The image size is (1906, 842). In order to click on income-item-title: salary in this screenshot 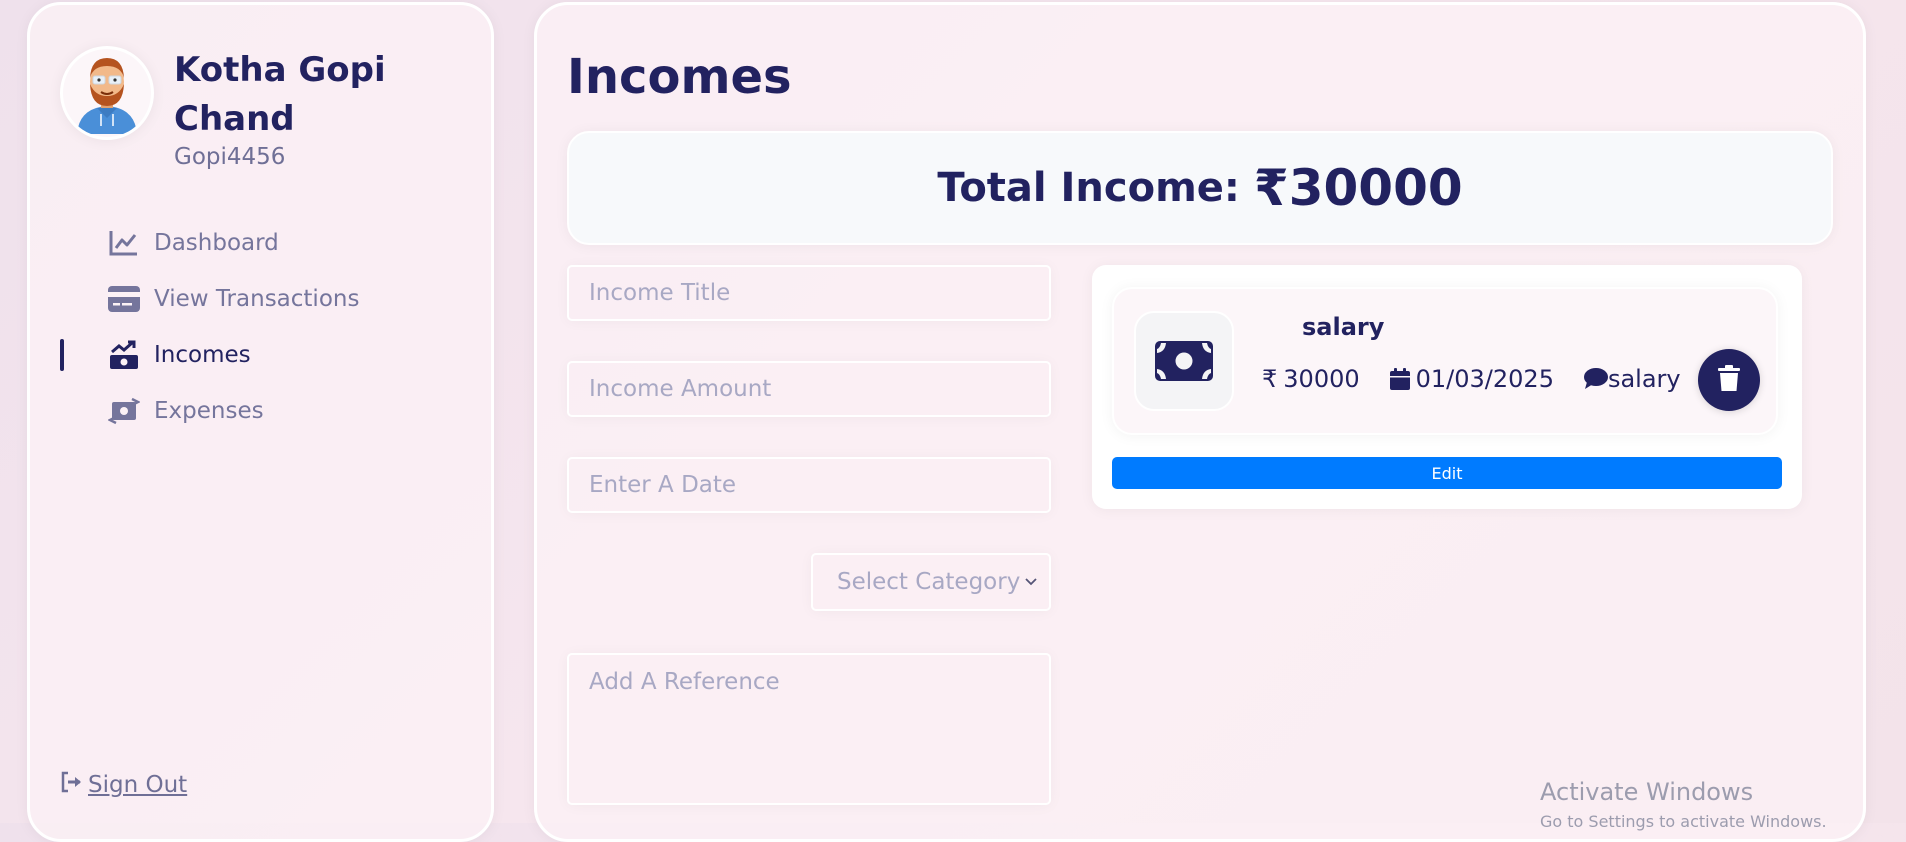, I will do `click(1343, 327)`.